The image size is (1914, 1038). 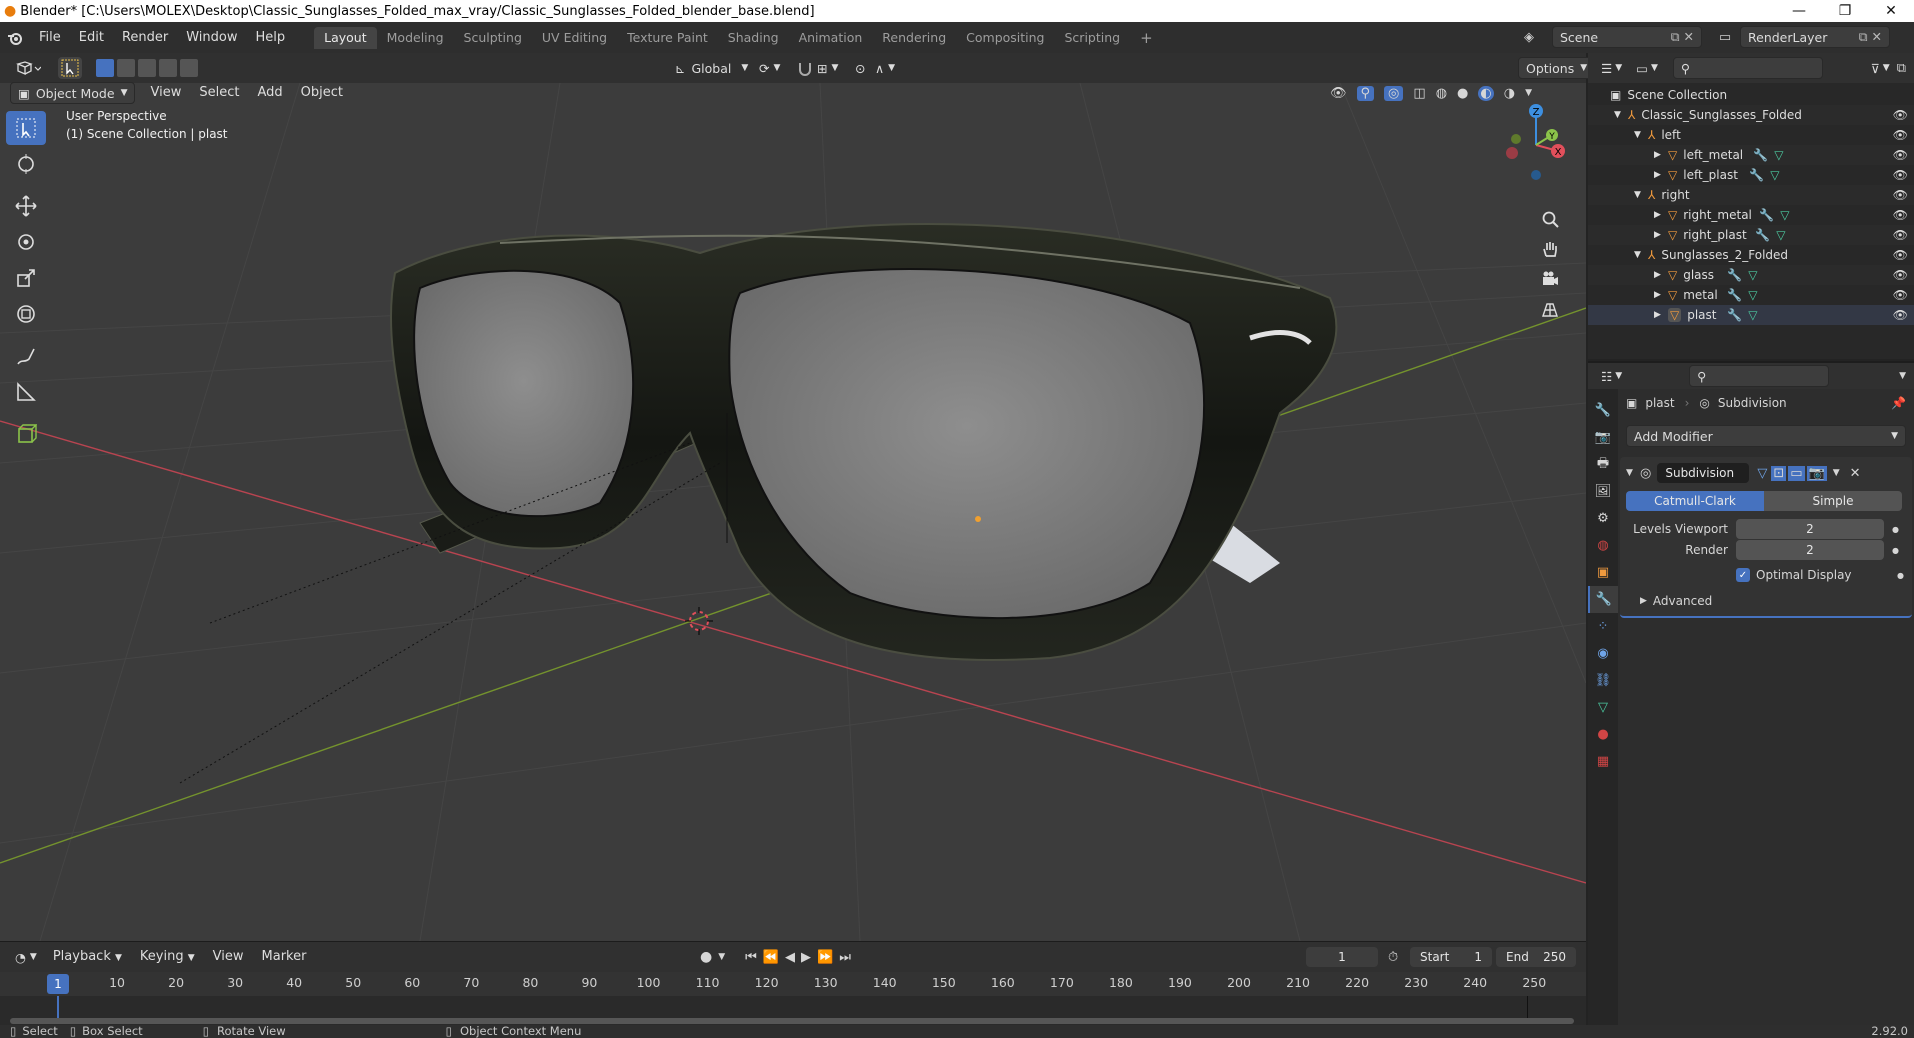 I want to click on scale-tool, so click(x=26, y=278).